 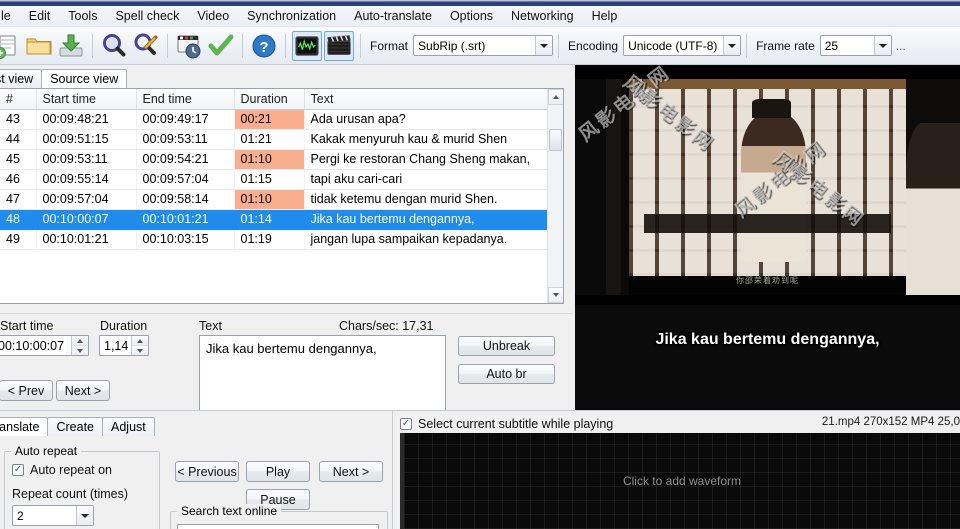 I want to click on menu-file: le, so click(x=10, y=16).